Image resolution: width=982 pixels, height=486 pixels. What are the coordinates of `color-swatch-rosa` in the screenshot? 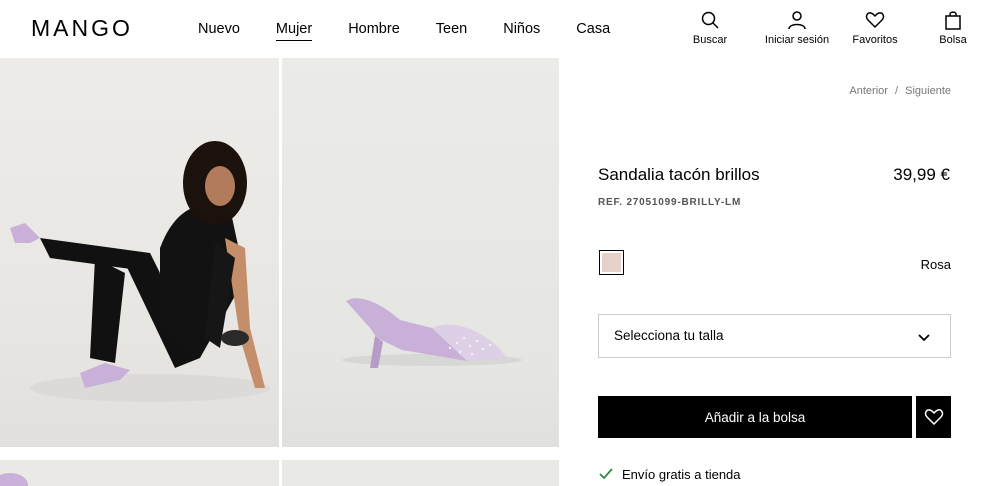 It's located at (611, 262).